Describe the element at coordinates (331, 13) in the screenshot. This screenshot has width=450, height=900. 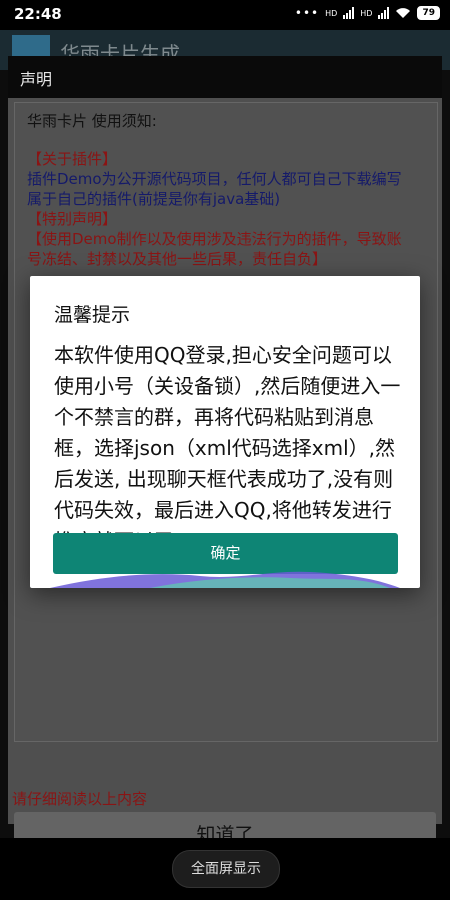
I see `network-type-label: HD` at that location.